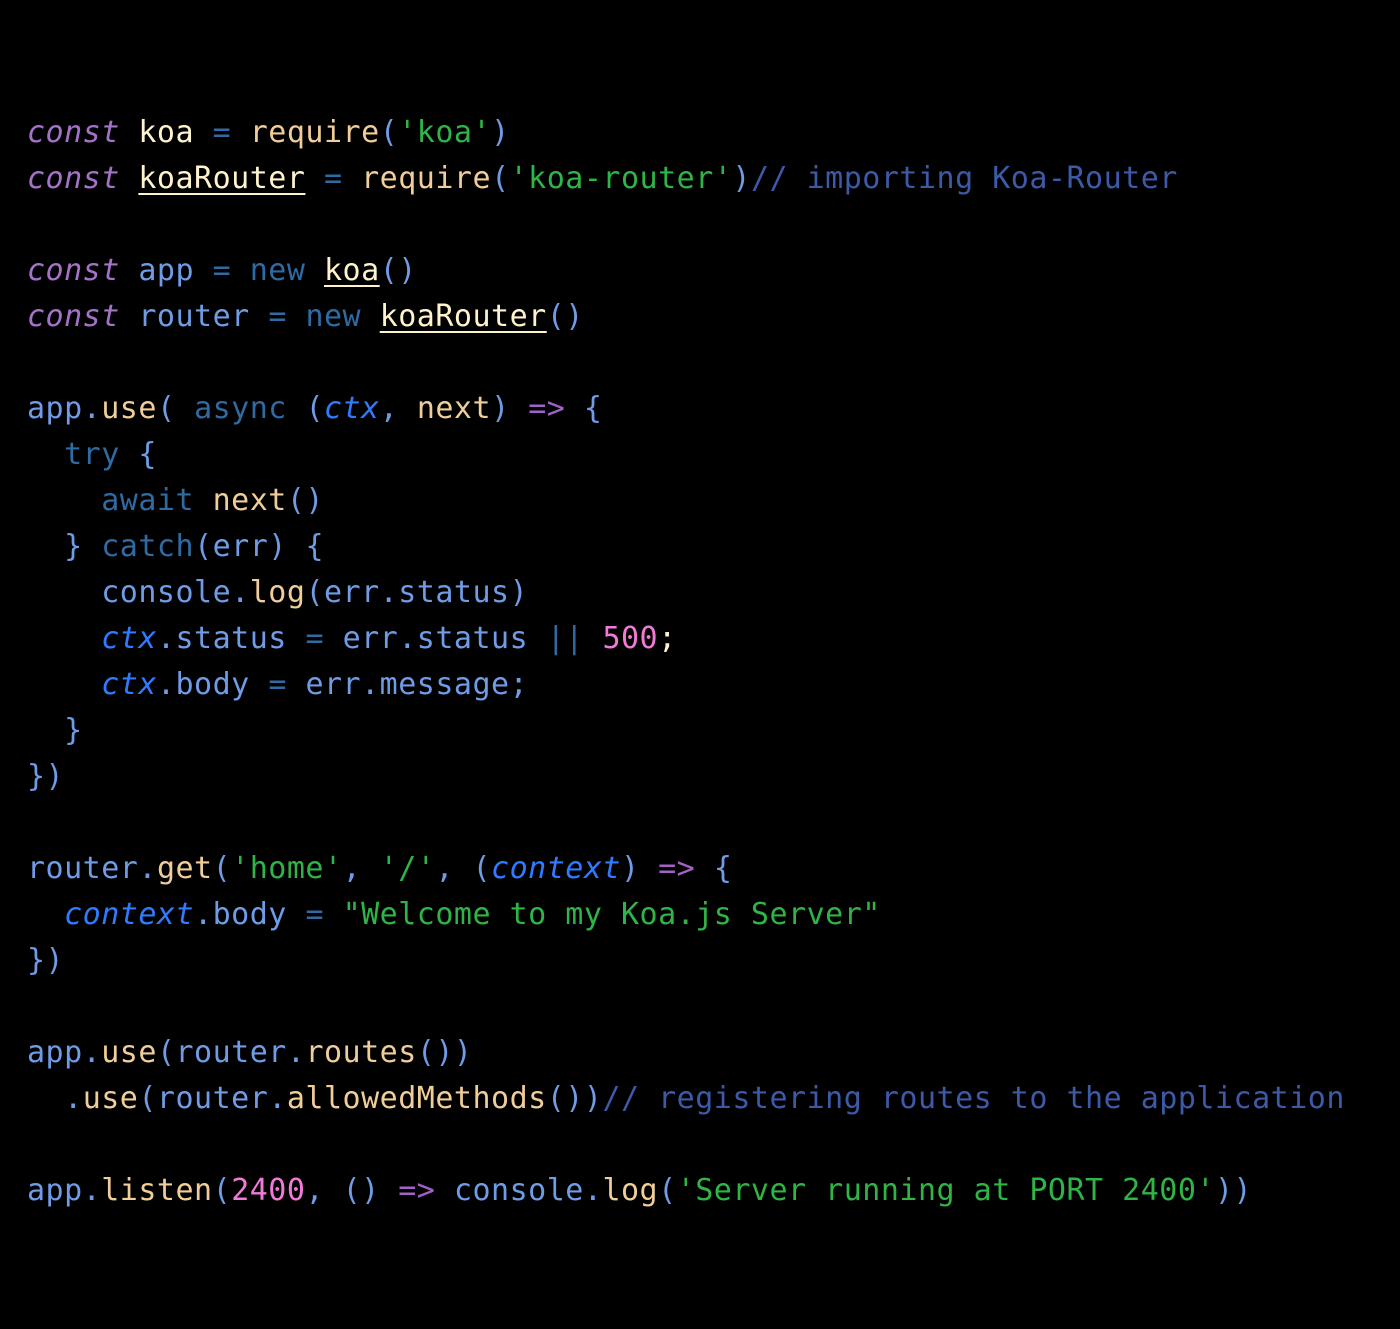  Describe the element at coordinates (166, 132) in the screenshot. I see `code-token: koa` at that location.